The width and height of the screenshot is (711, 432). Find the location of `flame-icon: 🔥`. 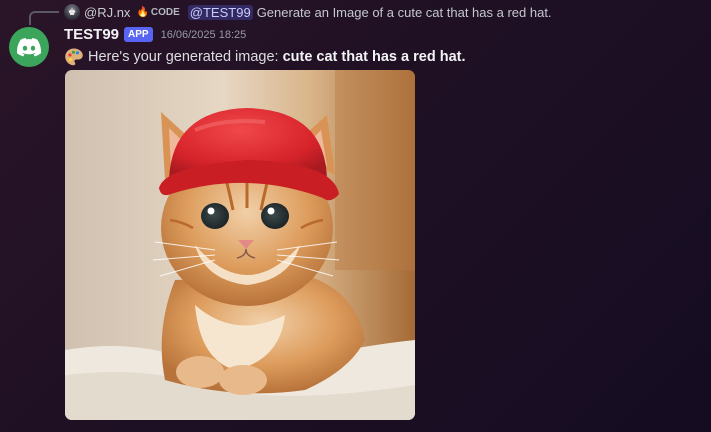

flame-icon: 🔥 is located at coordinates (142, 12).